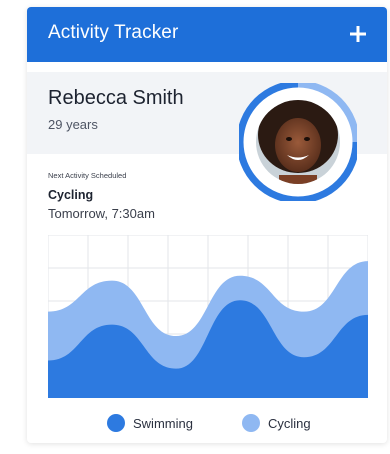 Image resolution: width=390 pixels, height=454 pixels. I want to click on app-title: Activity Tracker, so click(113, 32).